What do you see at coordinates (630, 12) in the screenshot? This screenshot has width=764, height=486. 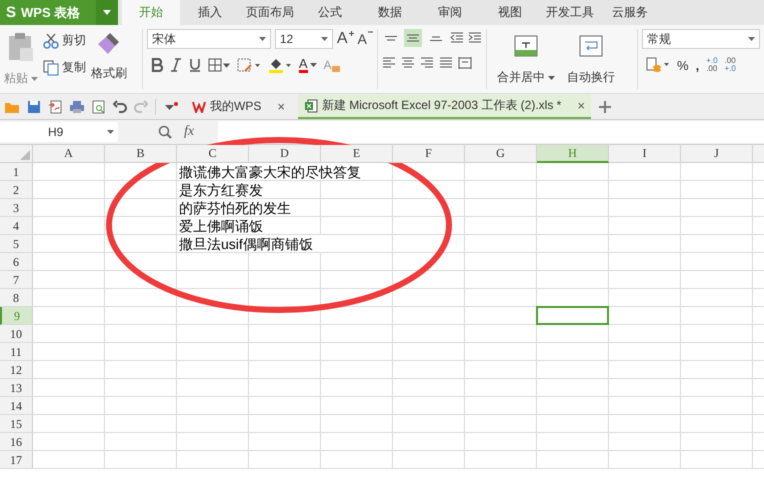 I see `menu-tab: 云服务` at bounding box center [630, 12].